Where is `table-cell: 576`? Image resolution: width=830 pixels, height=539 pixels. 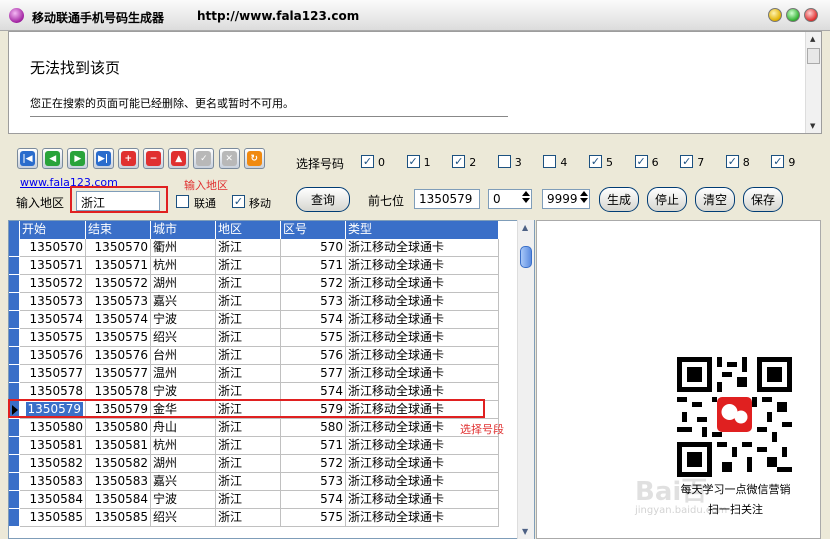 table-cell: 576 is located at coordinates (313, 356).